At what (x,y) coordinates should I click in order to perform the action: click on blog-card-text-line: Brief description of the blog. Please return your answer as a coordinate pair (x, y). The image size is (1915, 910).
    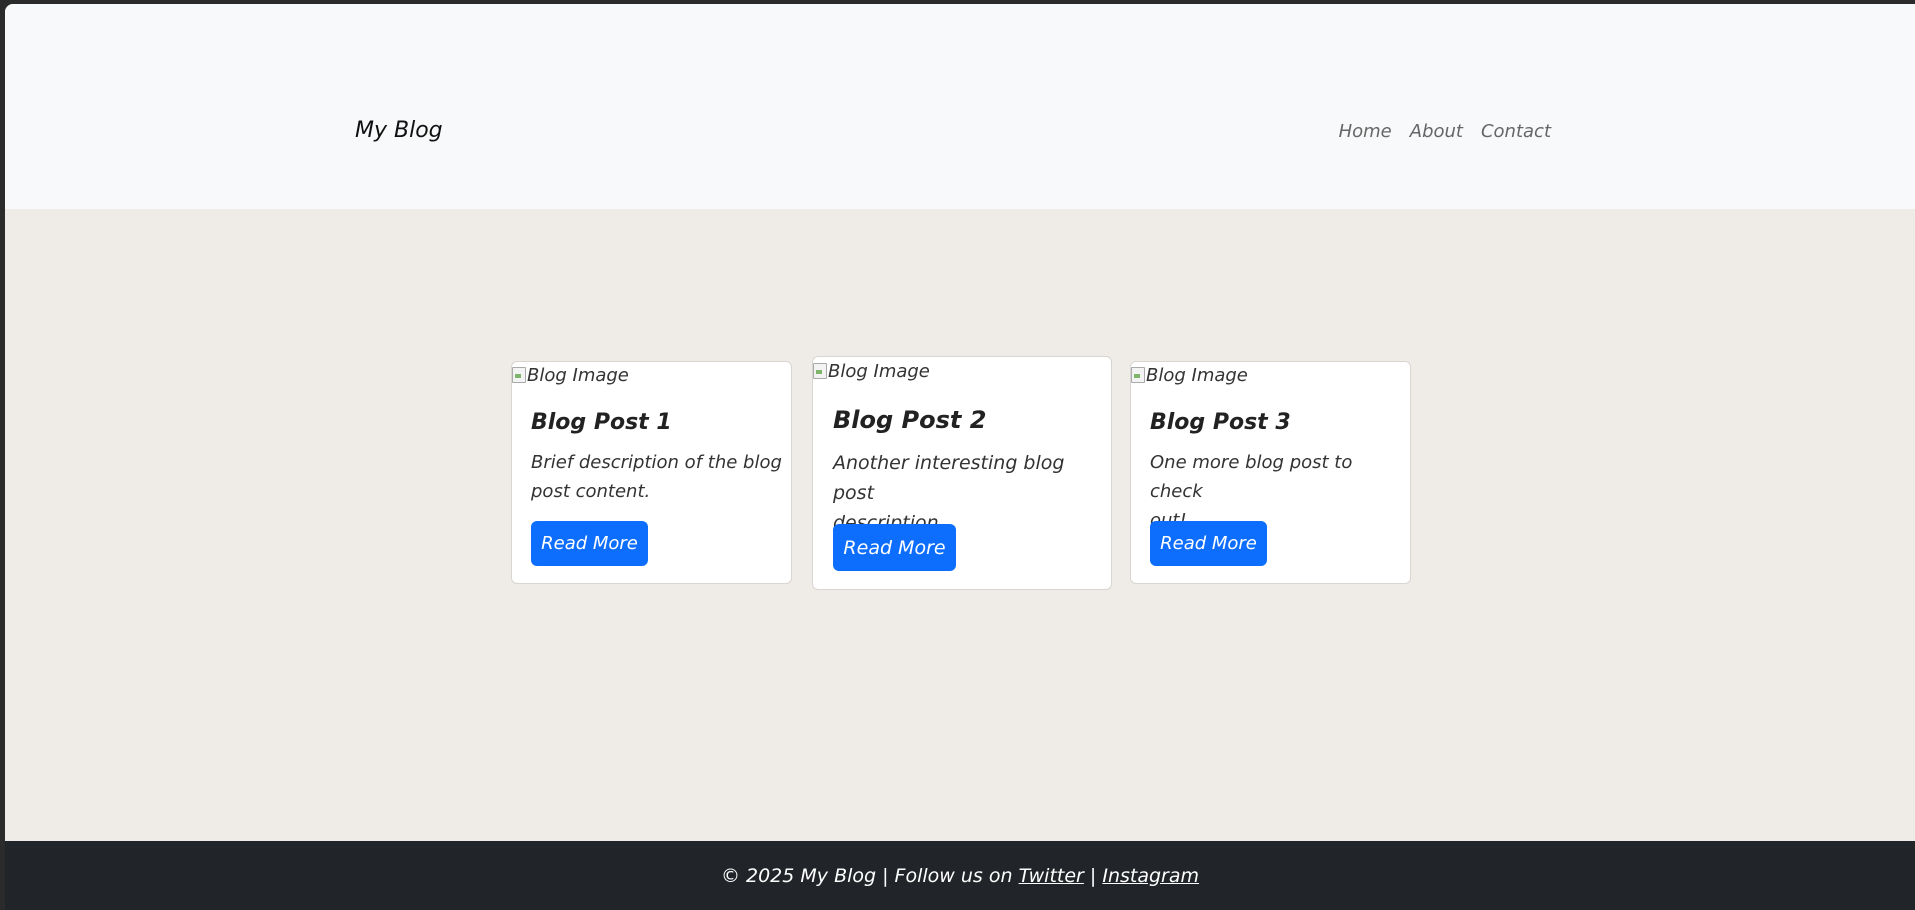
    Looking at the image, I should click on (656, 462).